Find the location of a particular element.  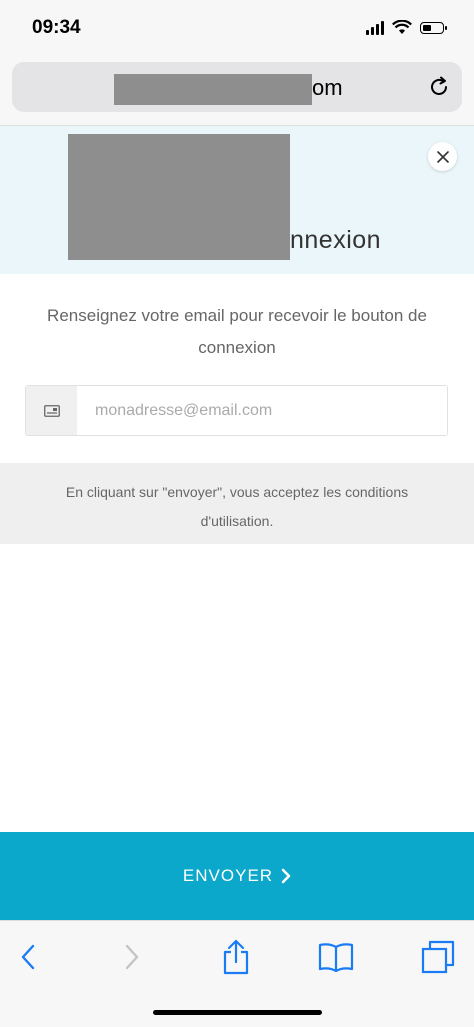

tabs-button is located at coordinates (438, 957).